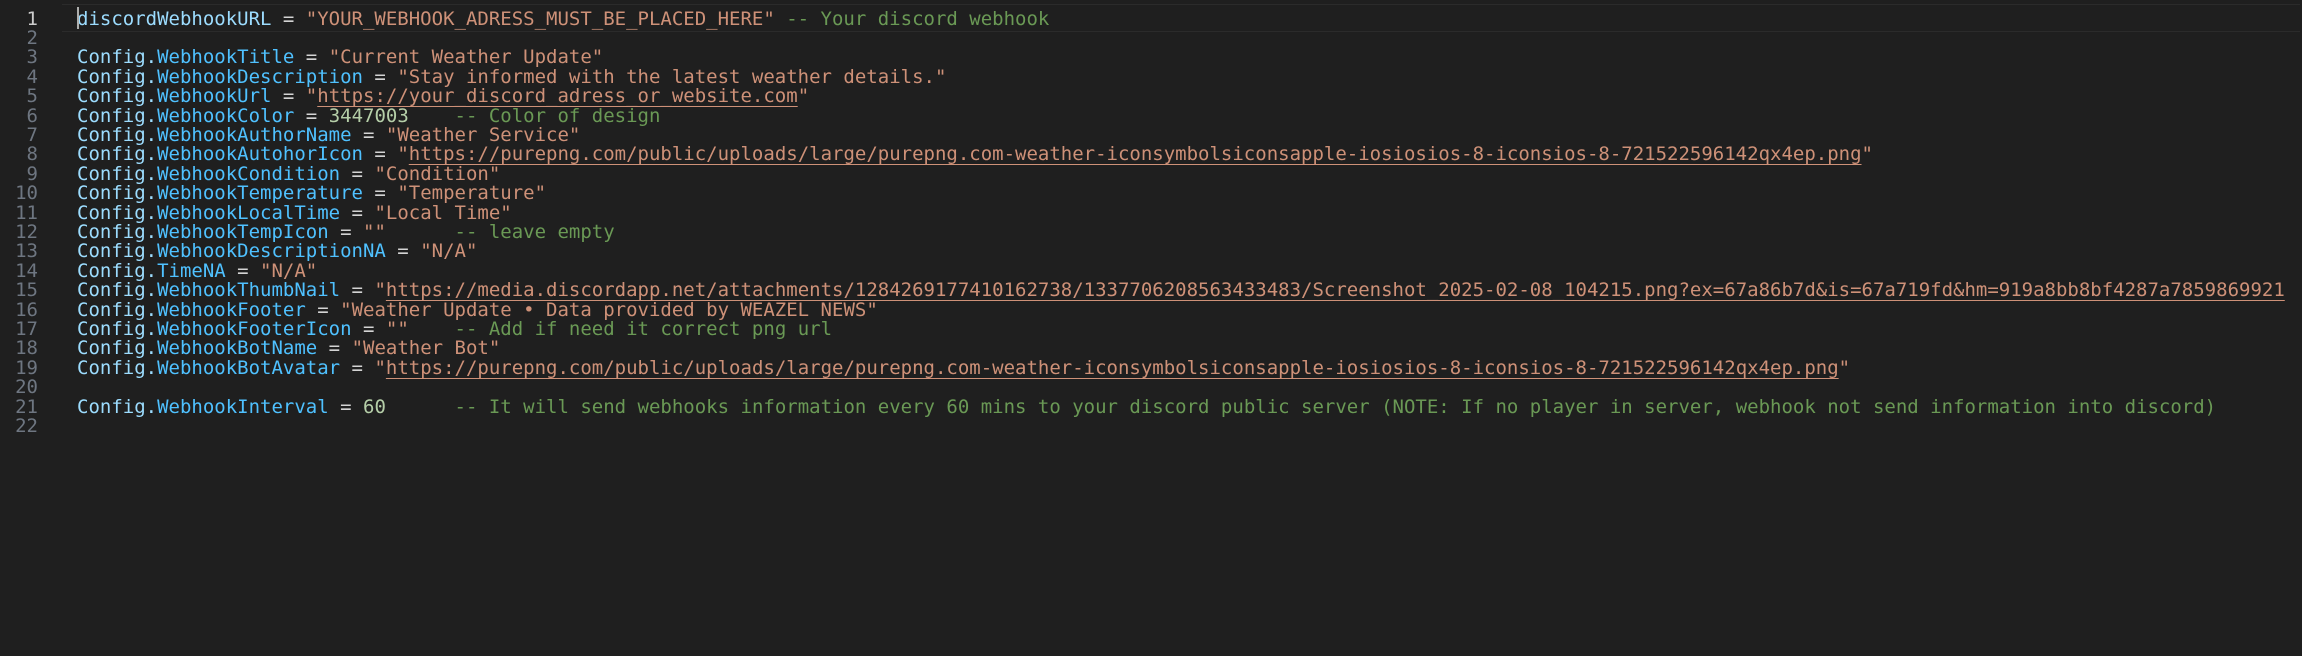  Describe the element at coordinates (1151, 426) in the screenshot. I see `code-line: 22` at that location.